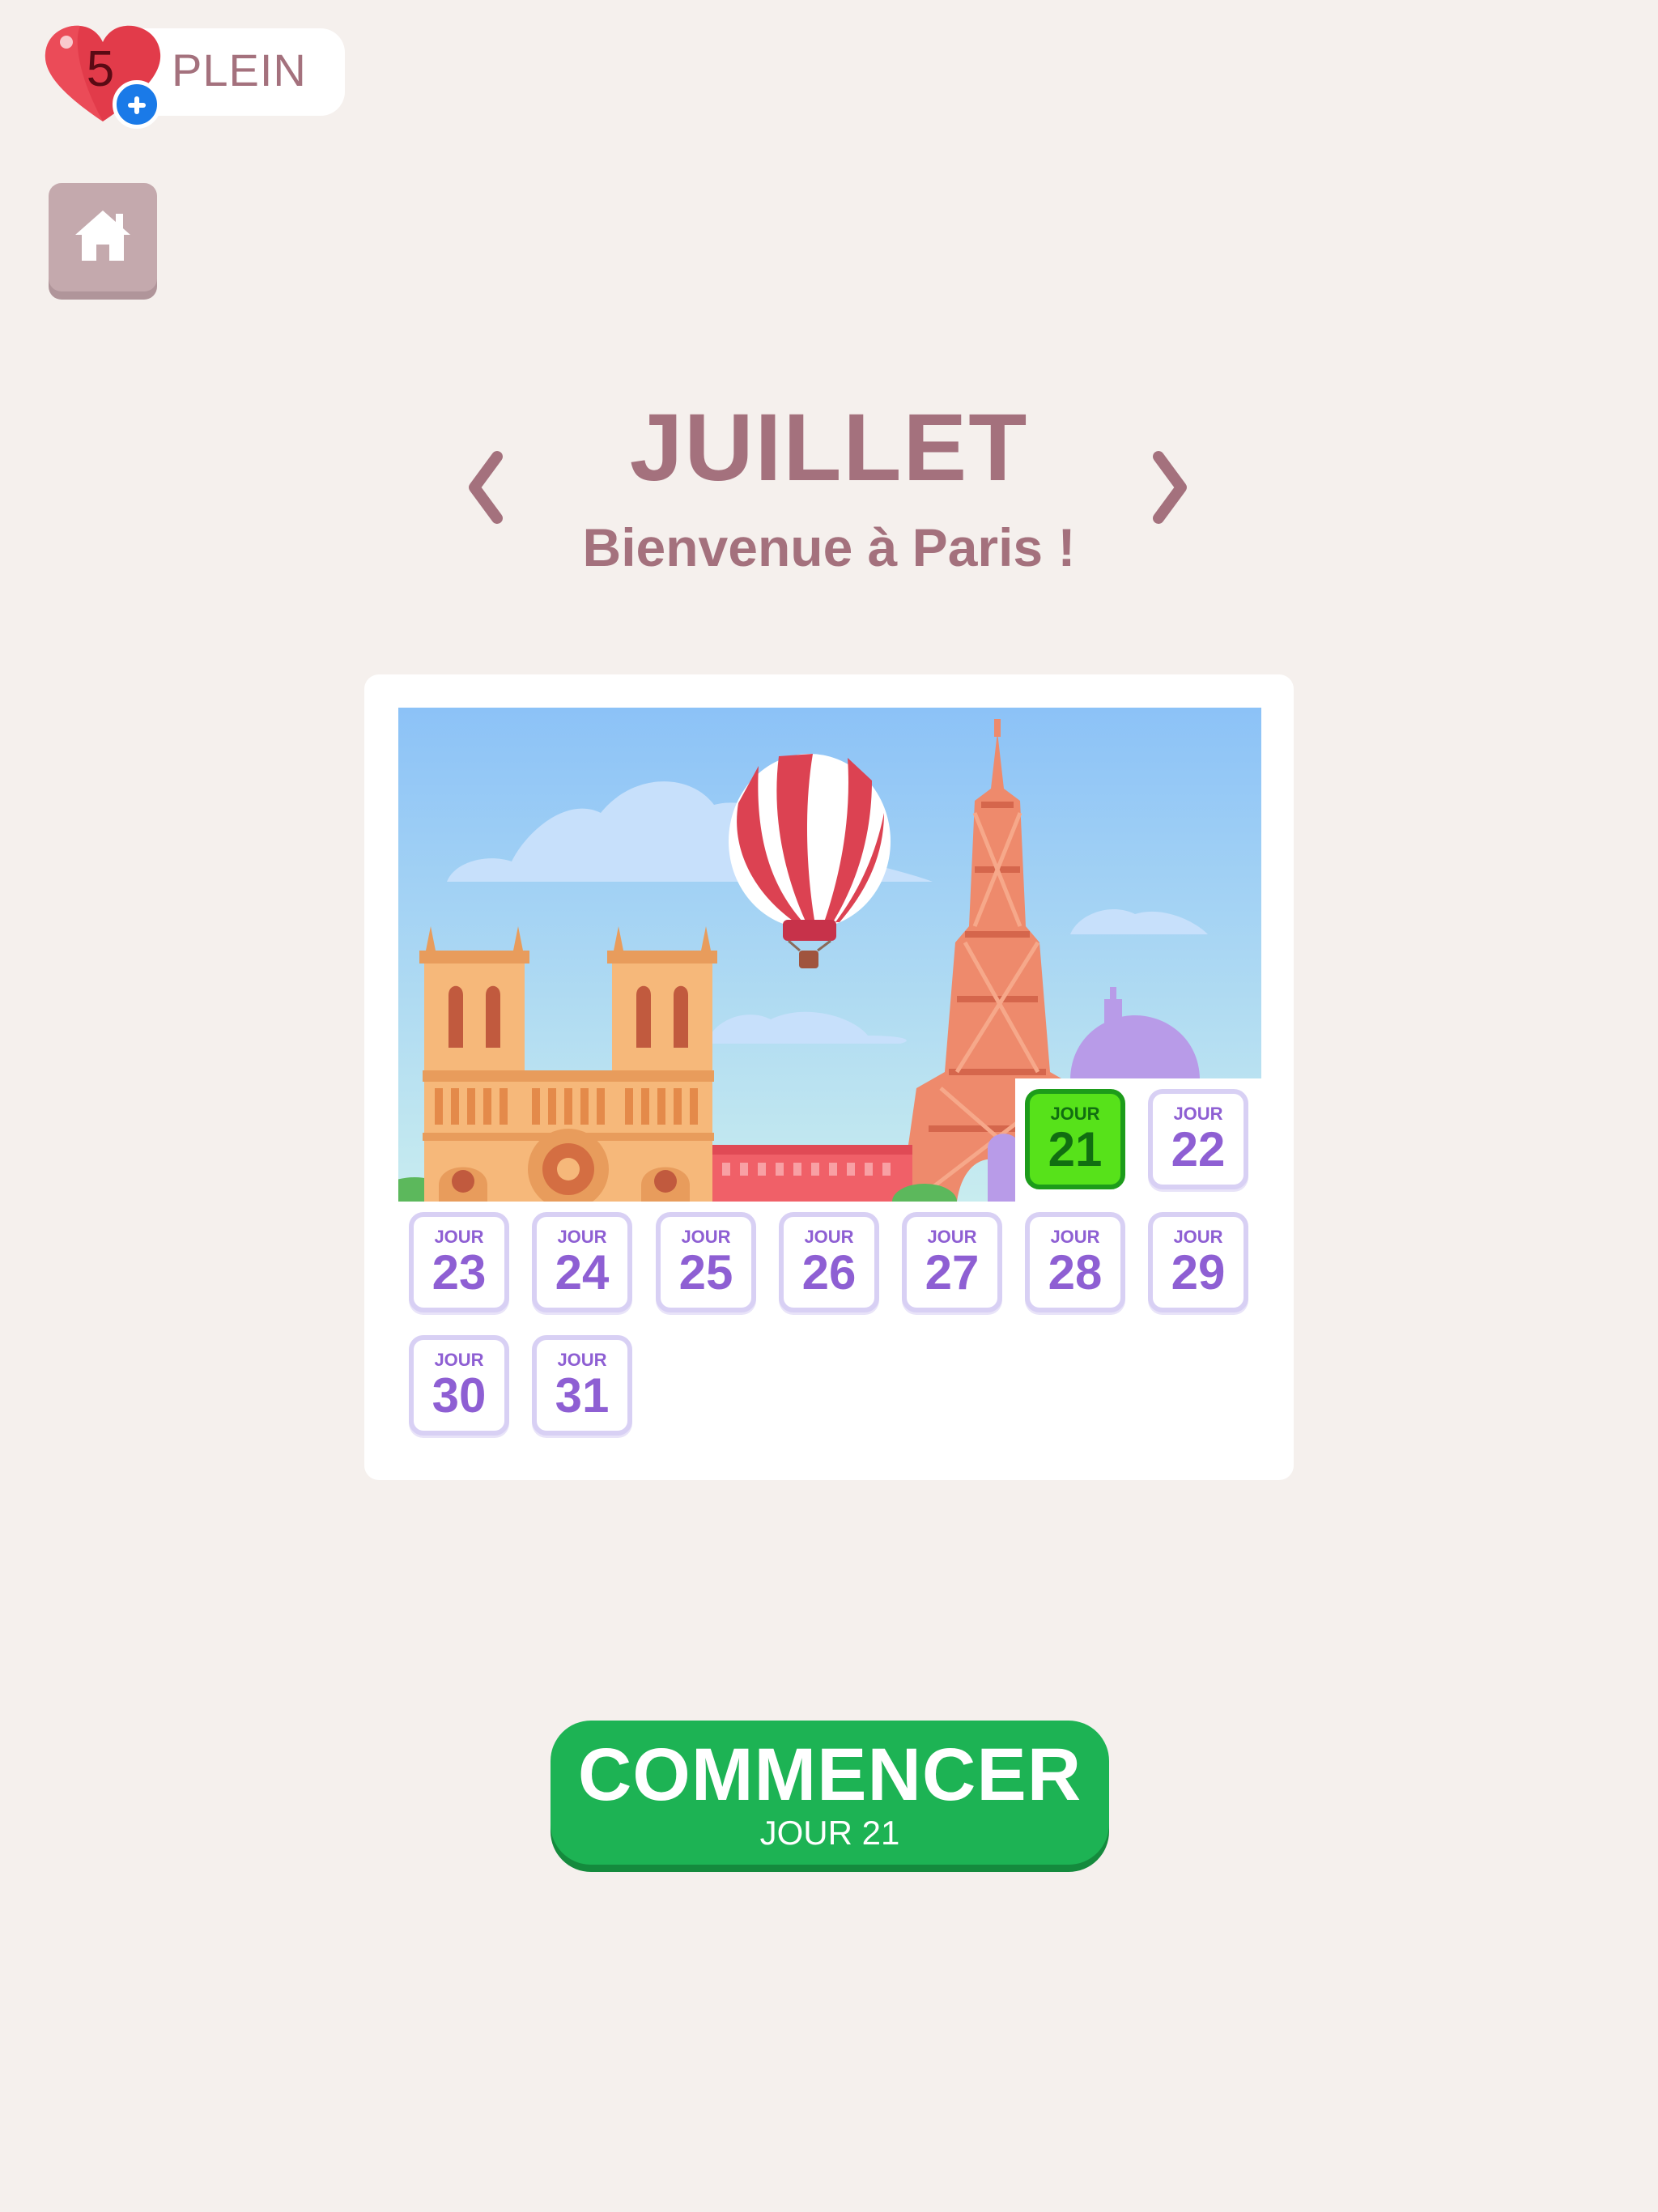 Image resolution: width=1658 pixels, height=2212 pixels. What do you see at coordinates (239, 71) in the screenshot?
I see `lives-status: PLEIN` at bounding box center [239, 71].